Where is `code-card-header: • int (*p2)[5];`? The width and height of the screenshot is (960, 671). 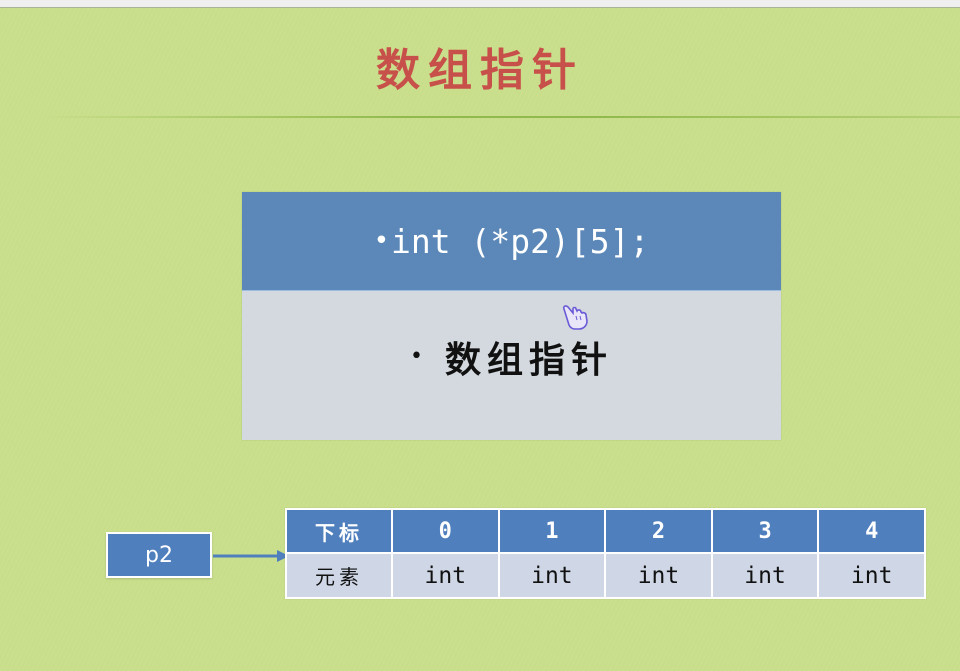
code-card-header: • int (*p2)[5]; is located at coordinates (511, 241).